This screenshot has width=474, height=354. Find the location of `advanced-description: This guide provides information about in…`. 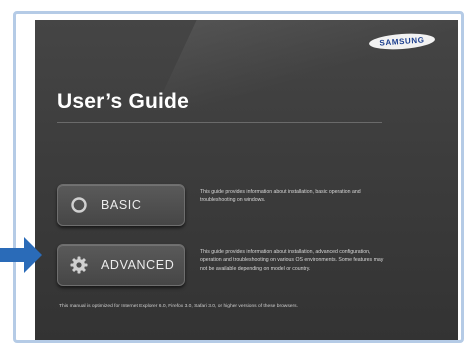

advanced-description: This guide provides information about in… is located at coordinates (292, 260).